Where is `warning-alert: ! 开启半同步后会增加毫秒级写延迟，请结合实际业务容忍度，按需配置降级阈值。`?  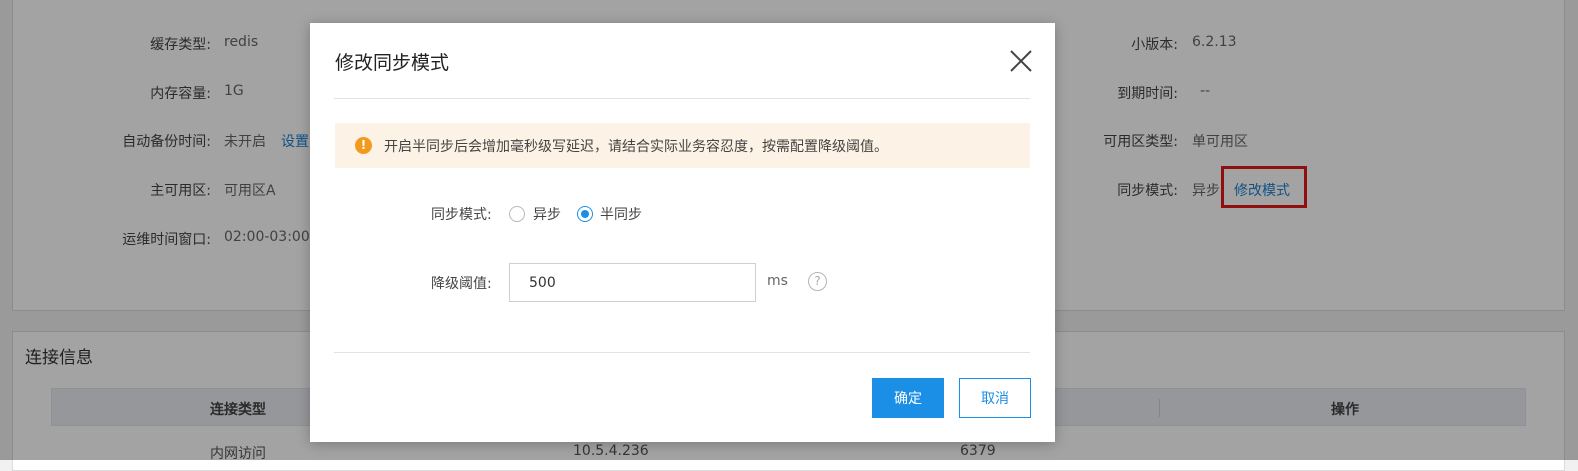
warning-alert: ! 开启半同步后会增加毫秒级写延迟，请结合实际业务容忍度，按需配置降级阈值。 is located at coordinates (682, 145).